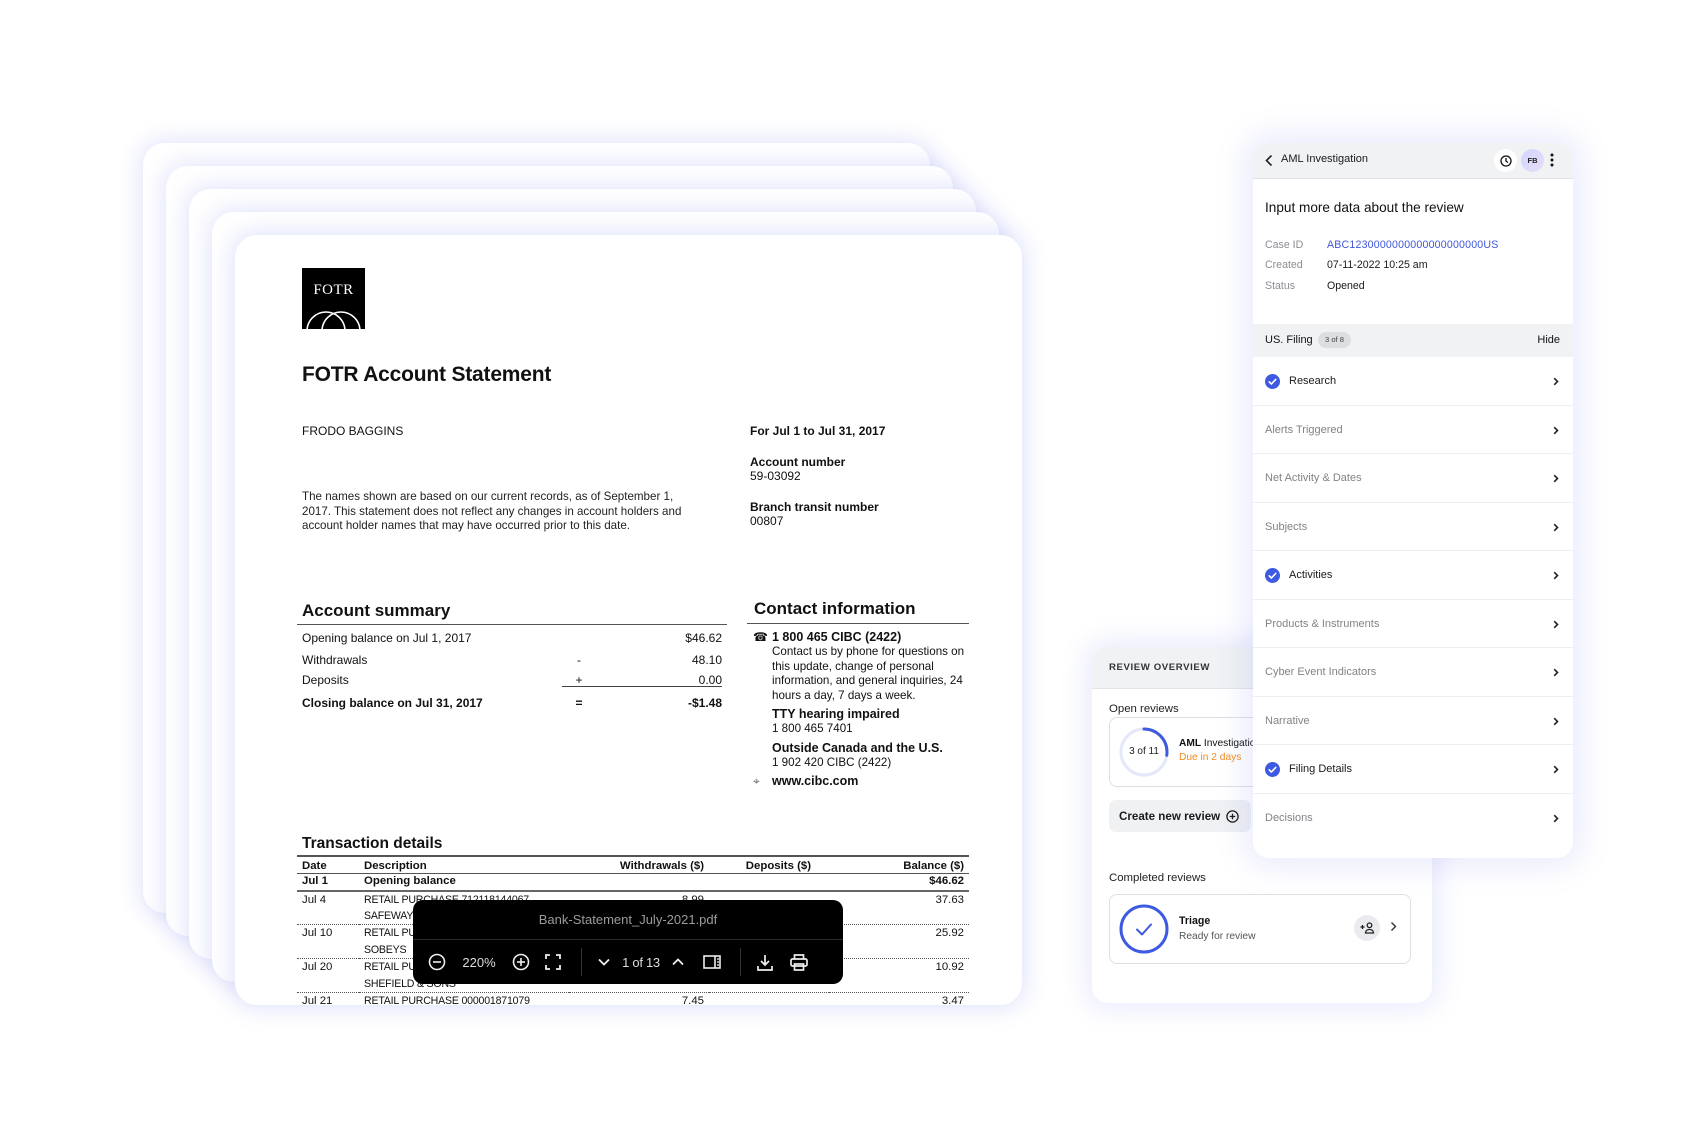 The image size is (1700, 1133). Describe the element at coordinates (1413, 340) in the screenshot. I see `filing-section-header: US. Filing 3 of 8 Hide` at that location.